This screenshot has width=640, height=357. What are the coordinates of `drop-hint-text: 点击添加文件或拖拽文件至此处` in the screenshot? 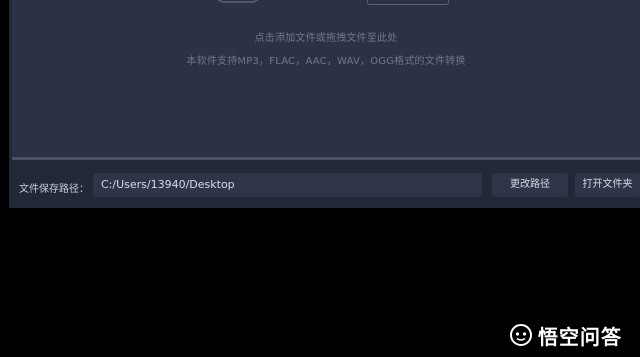 It's located at (326, 38).